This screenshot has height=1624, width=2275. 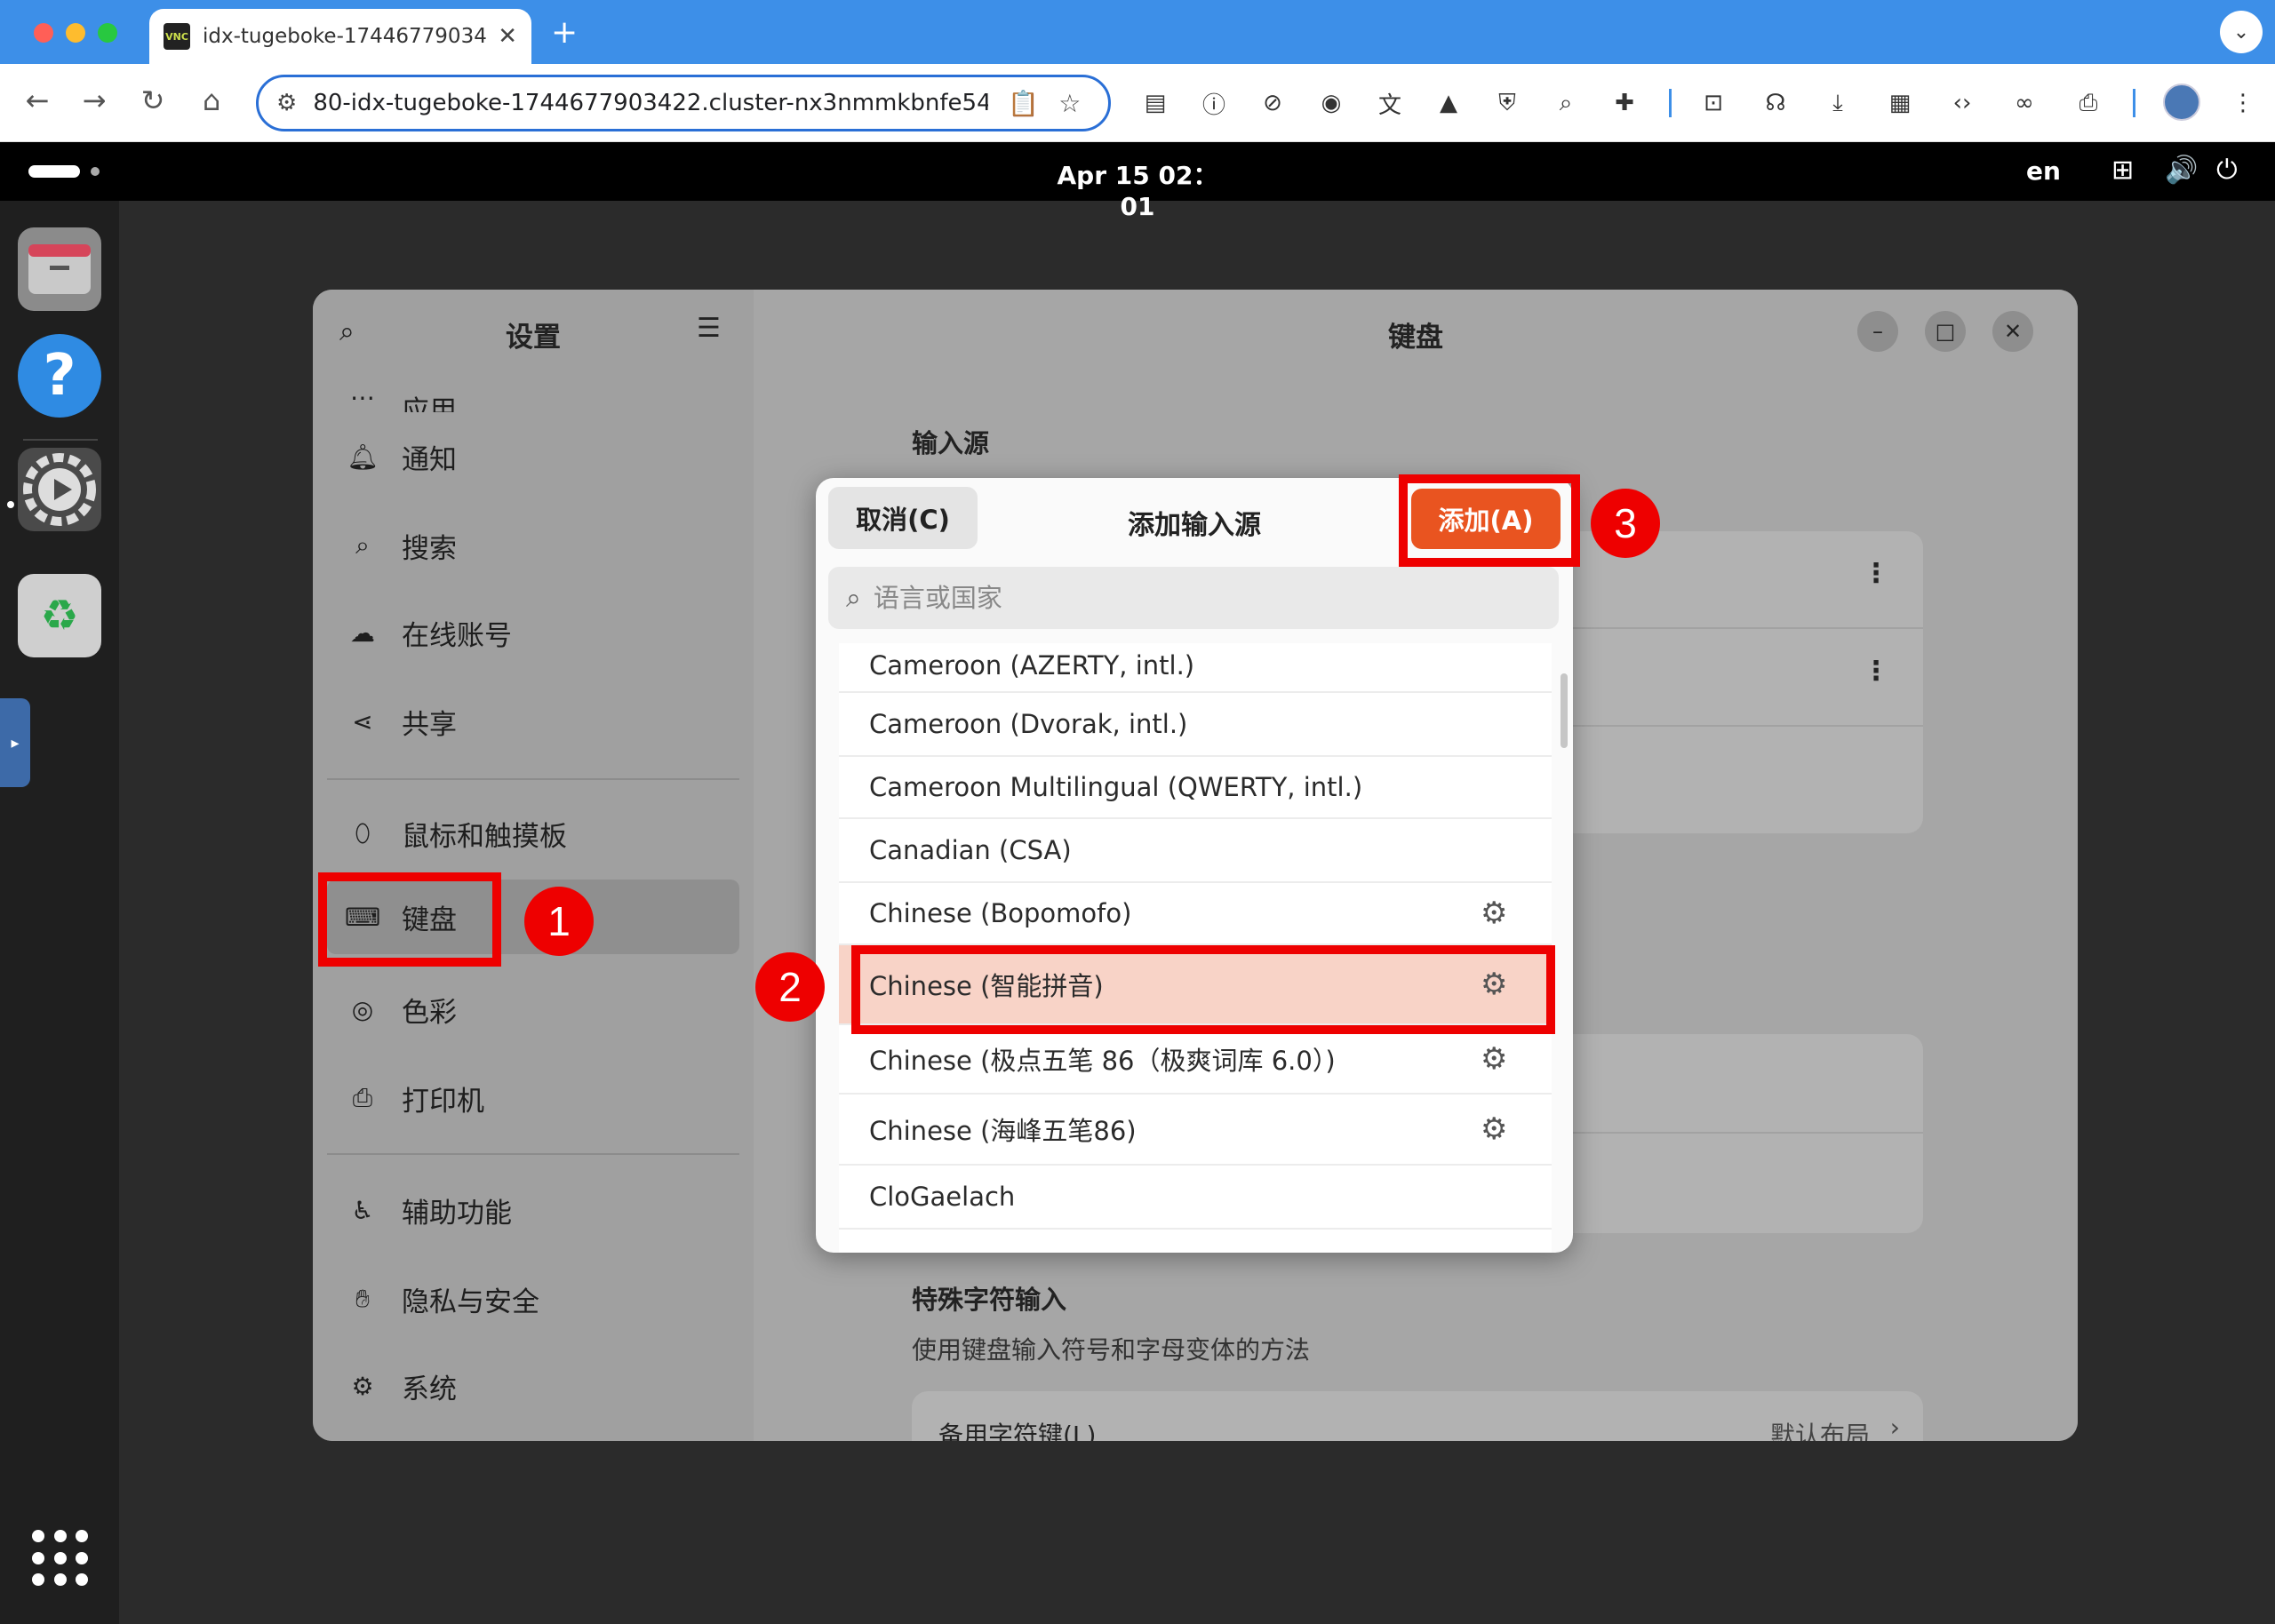 What do you see at coordinates (443, 1101) in the screenshot?
I see `sidebar-item-label: 打印机` at bounding box center [443, 1101].